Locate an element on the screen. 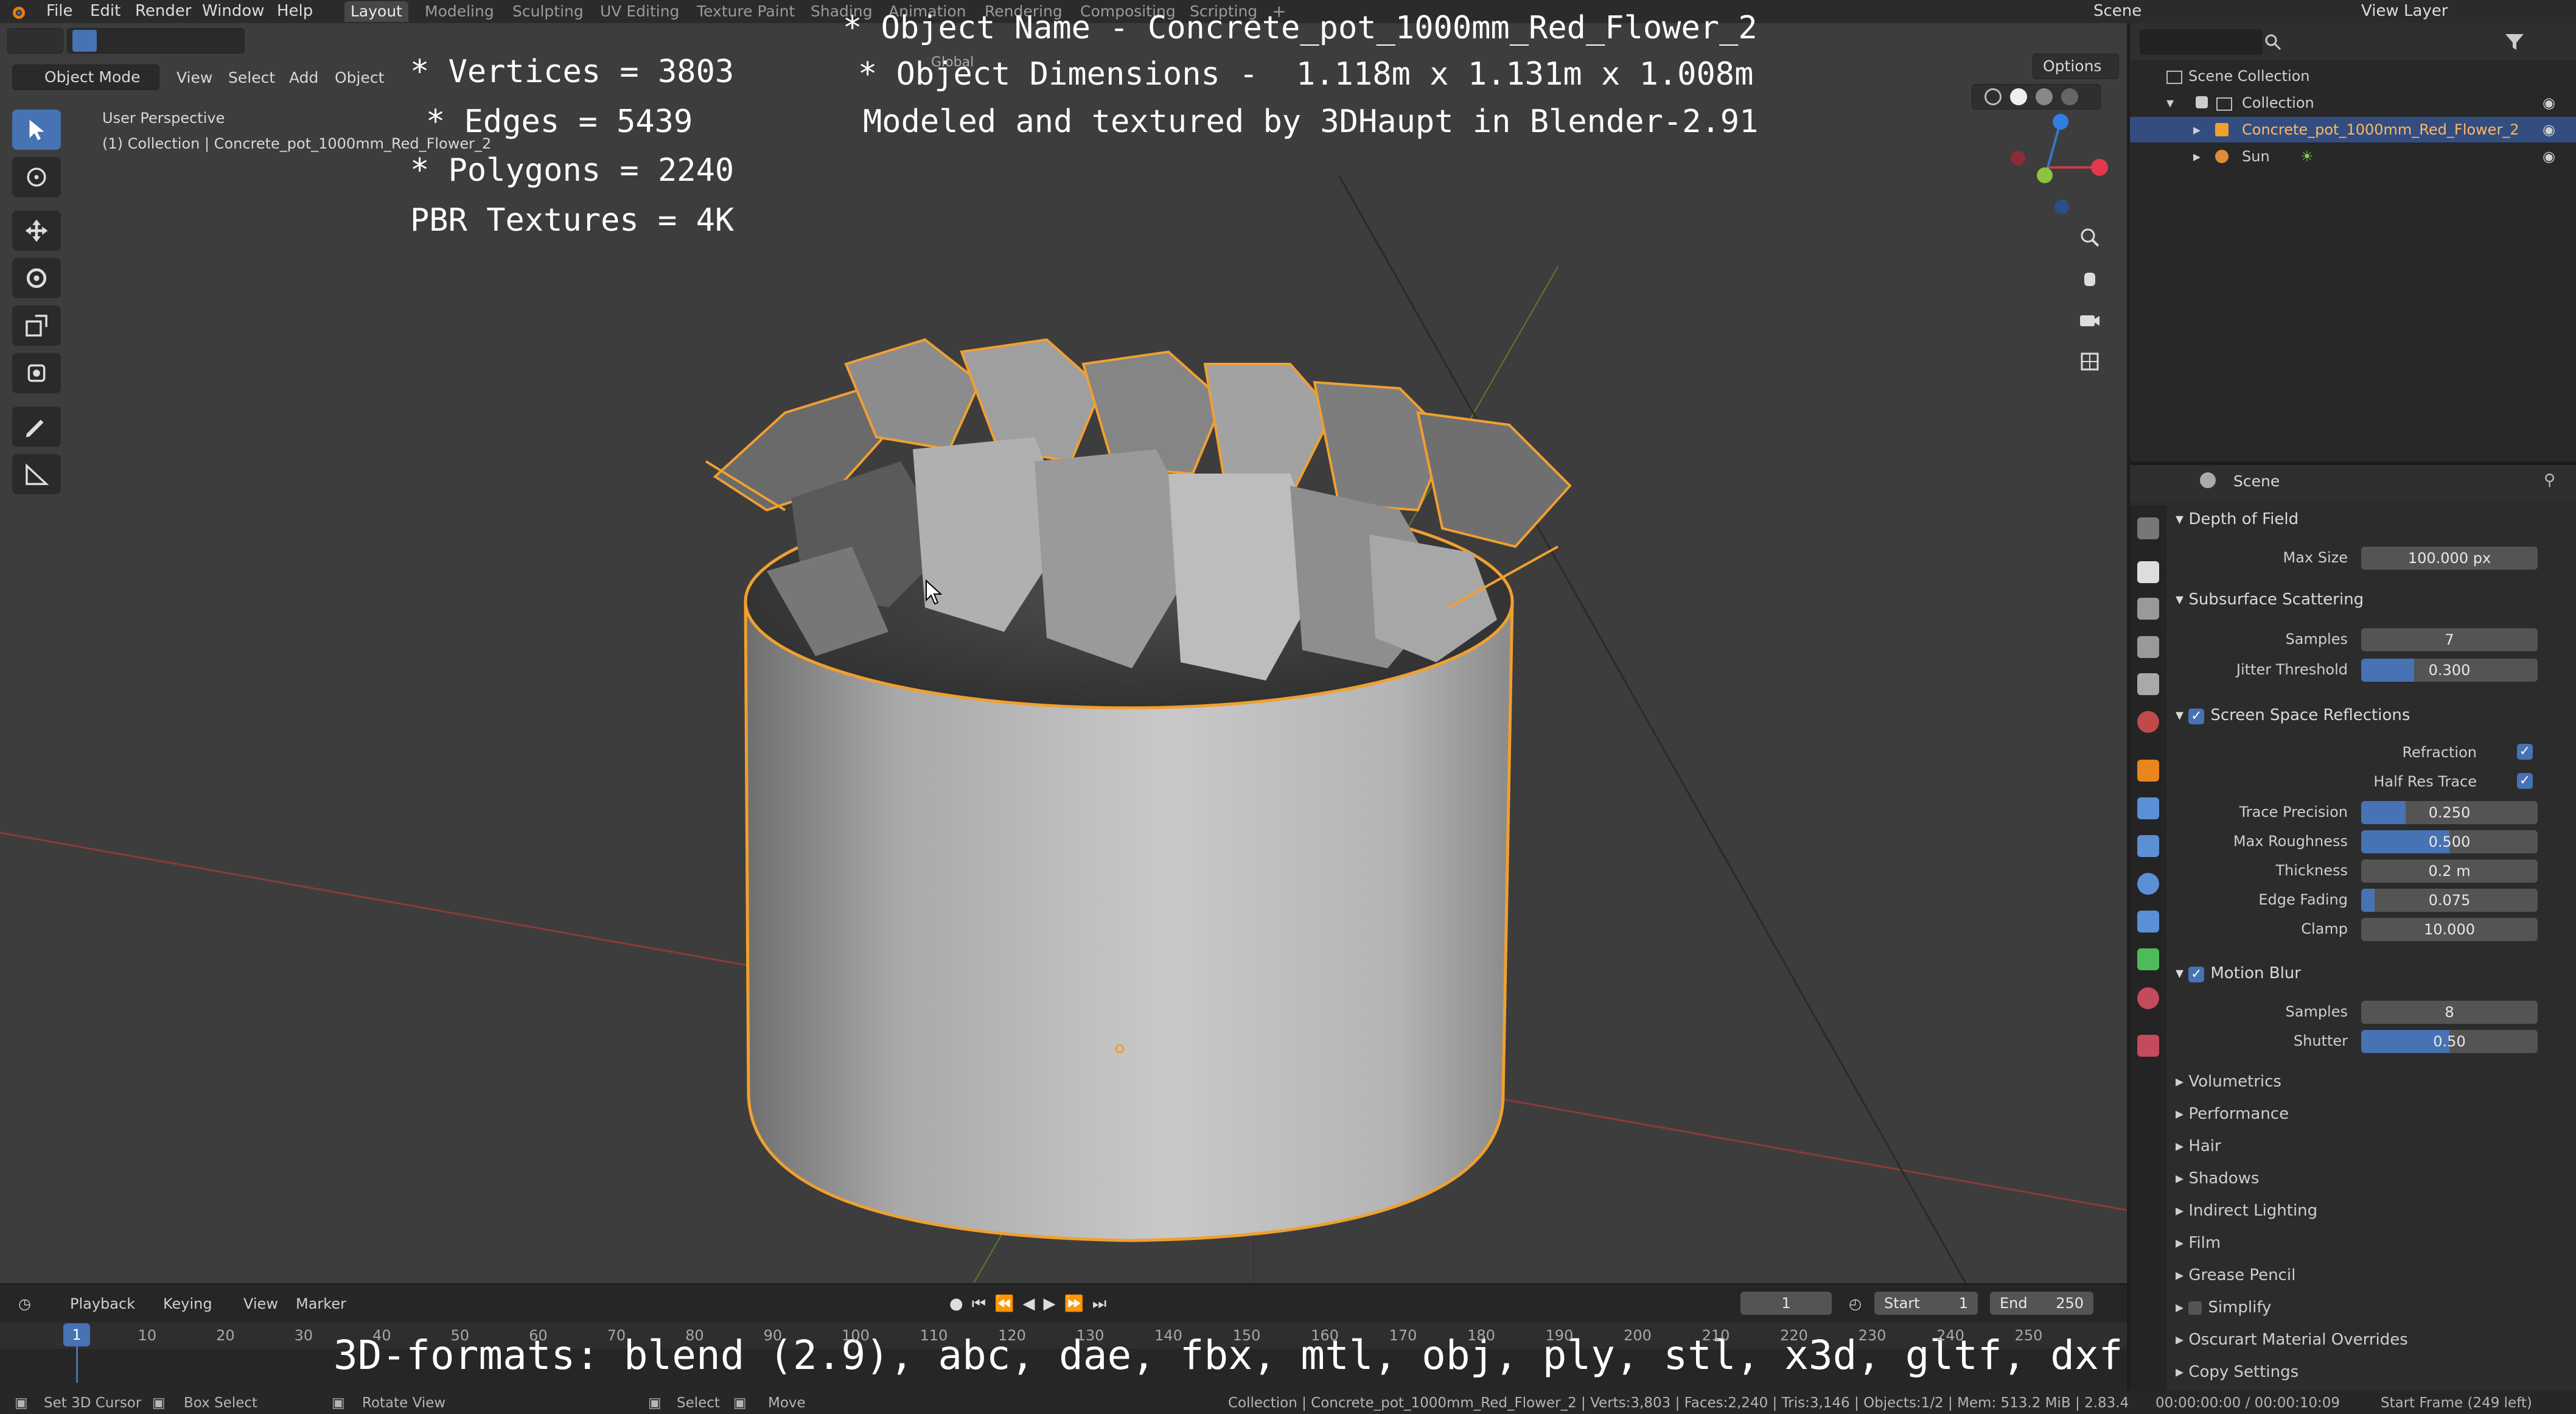 The image size is (2576, 1414). motion-blur-checkbox: ✓ is located at coordinates (2196, 974).